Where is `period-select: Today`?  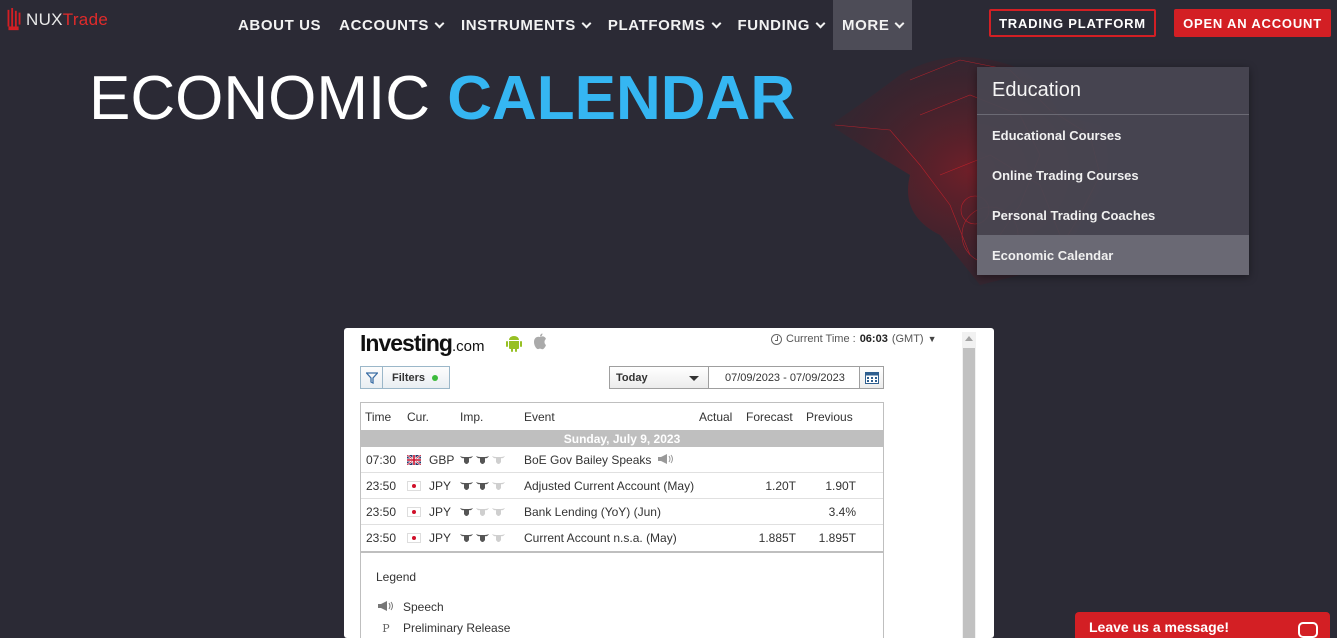 period-select: Today is located at coordinates (659, 377).